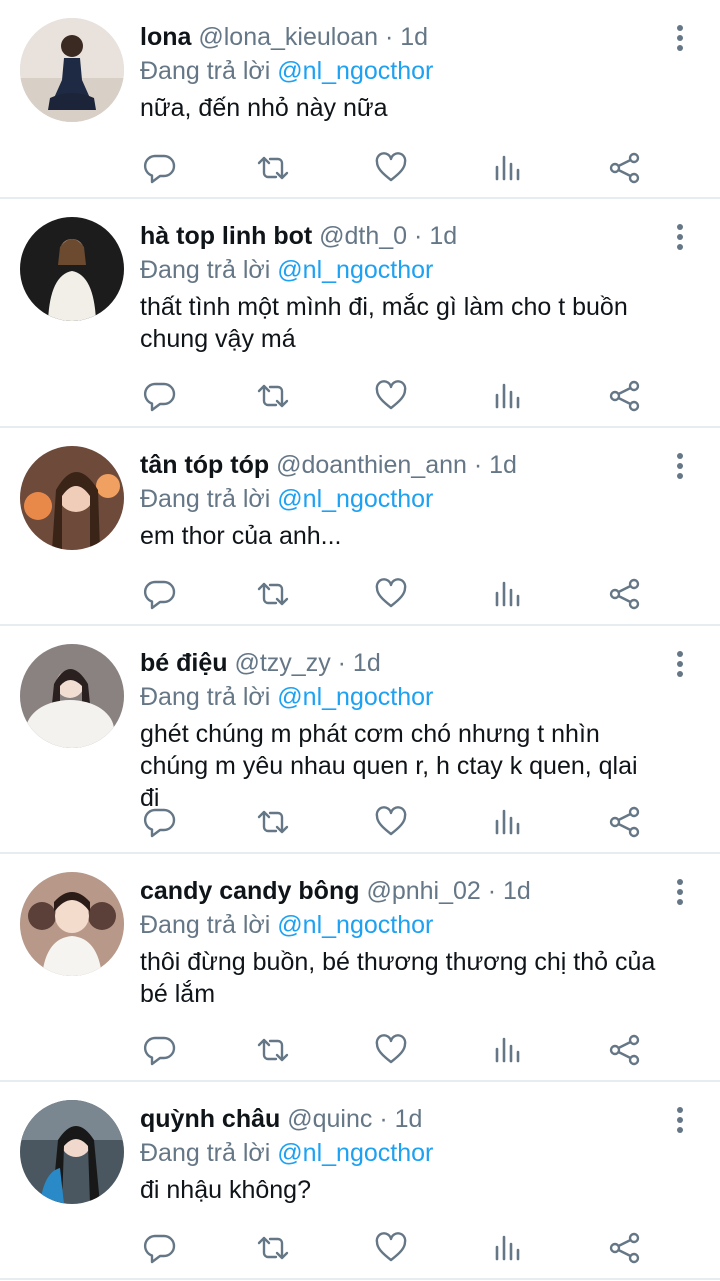  What do you see at coordinates (165, 37) in the screenshot?
I see `display-name: lona` at bounding box center [165, 37].